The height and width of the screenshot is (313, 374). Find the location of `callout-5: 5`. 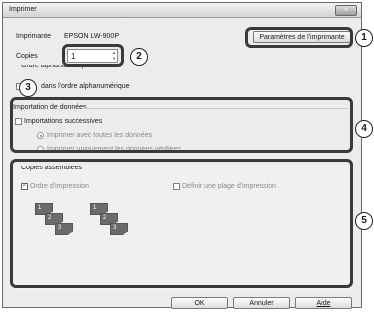

callout-5: 5 is located at coordinates (364, 221).